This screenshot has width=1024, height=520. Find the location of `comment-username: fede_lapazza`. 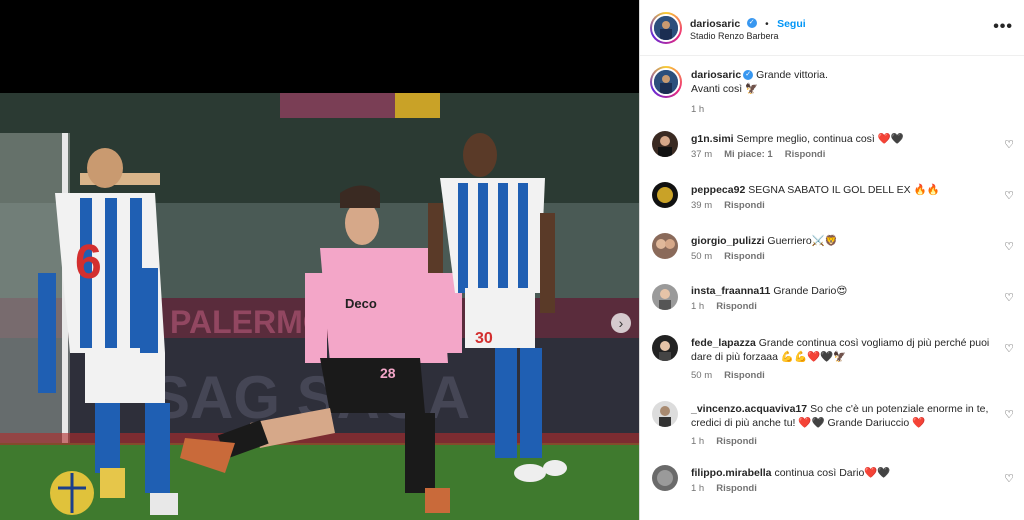

comment-username: fede_lapazza is located at coordinates (723, 343).